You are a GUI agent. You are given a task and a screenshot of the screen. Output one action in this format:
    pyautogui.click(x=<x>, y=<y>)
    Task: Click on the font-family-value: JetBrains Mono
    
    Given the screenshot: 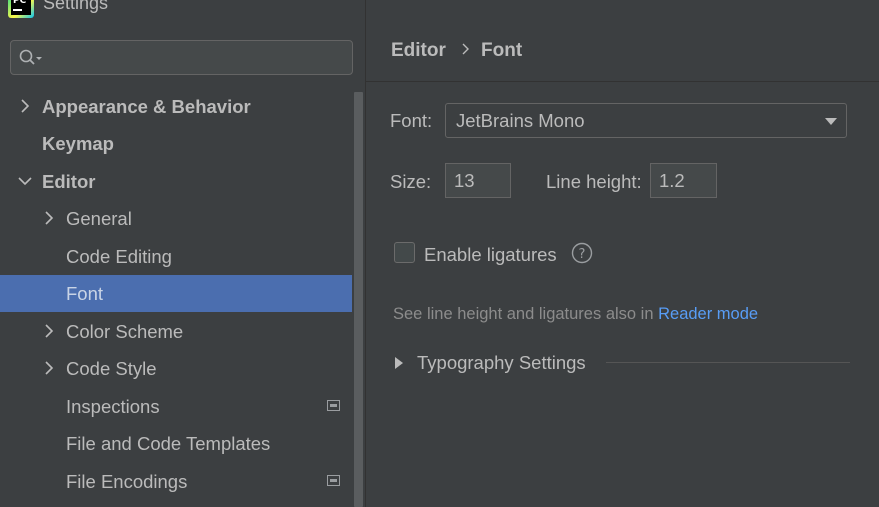 What is the action you would take?
    pyautogui.click(x=520, y=120)
    